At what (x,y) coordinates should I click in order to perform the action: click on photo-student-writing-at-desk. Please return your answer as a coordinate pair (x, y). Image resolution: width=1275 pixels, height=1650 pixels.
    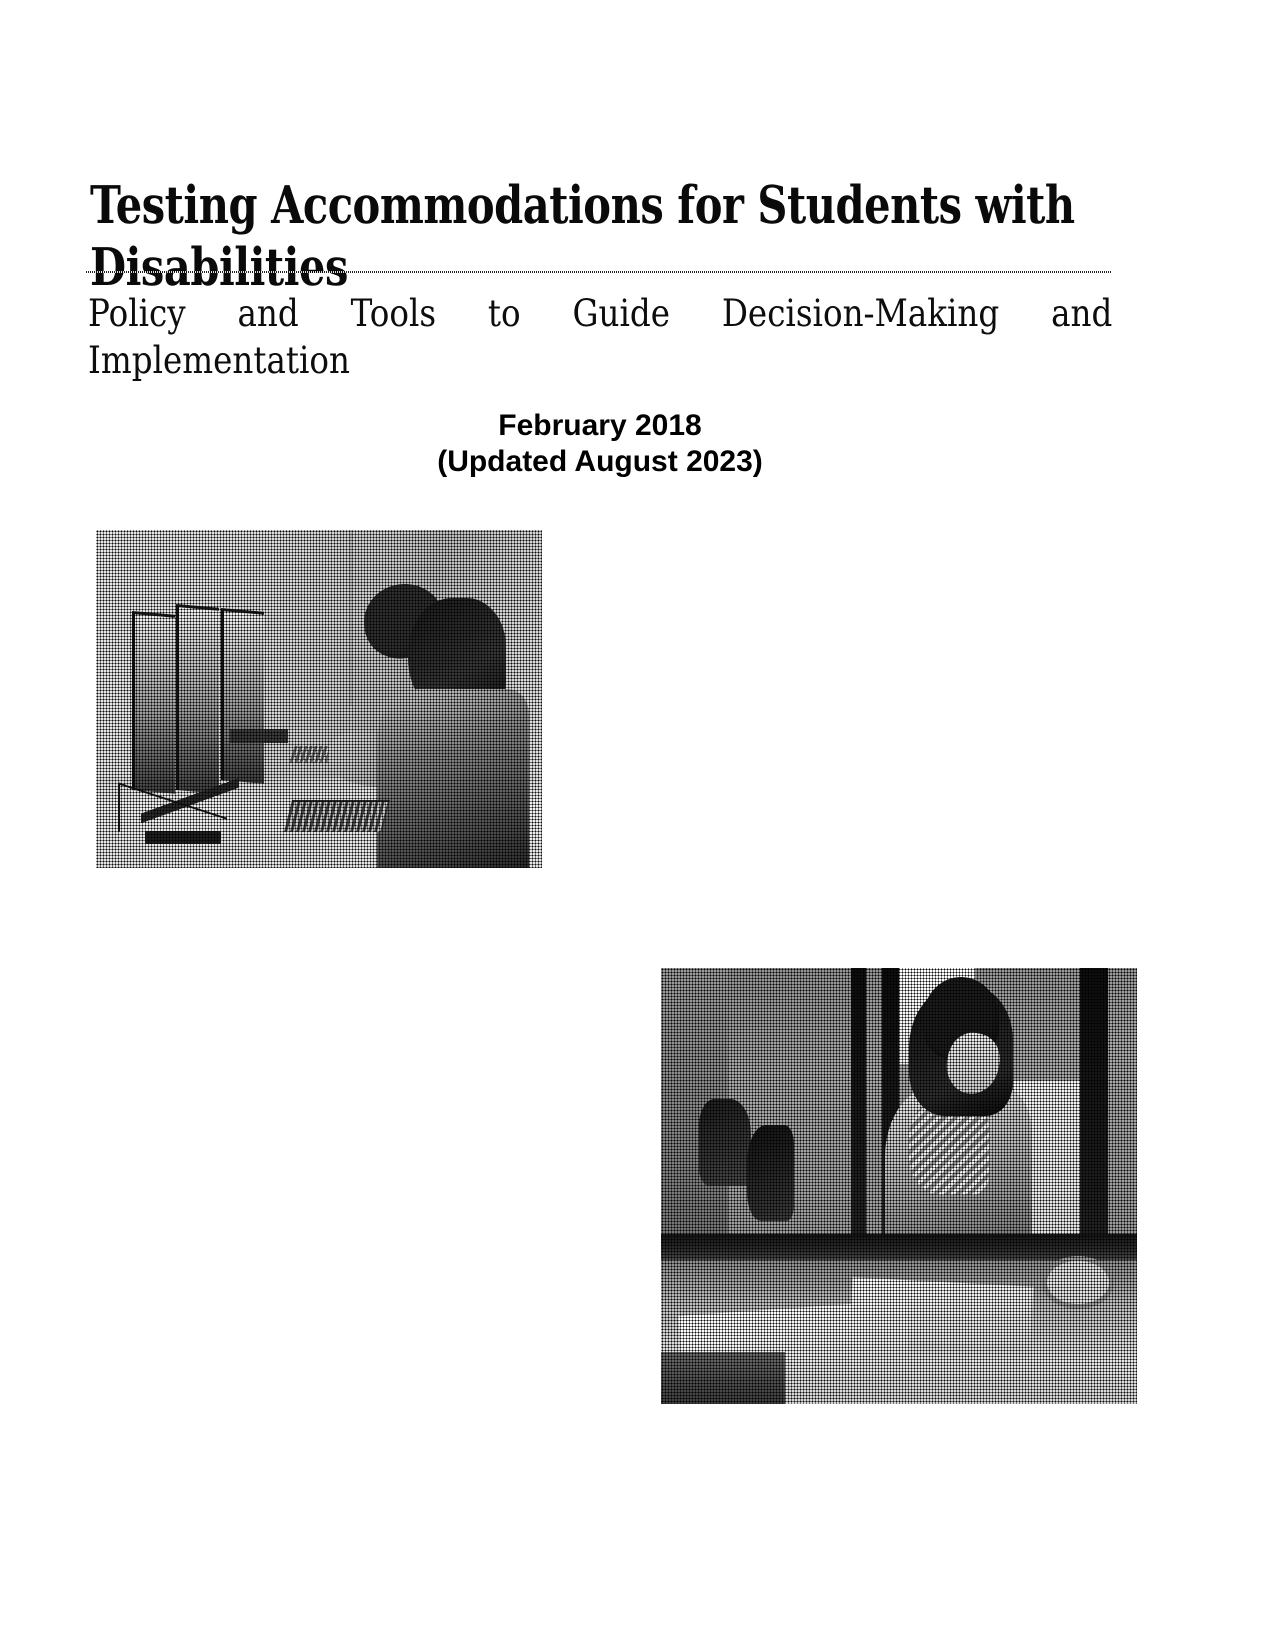
    Looking at the image, I should click on (899, 1186).